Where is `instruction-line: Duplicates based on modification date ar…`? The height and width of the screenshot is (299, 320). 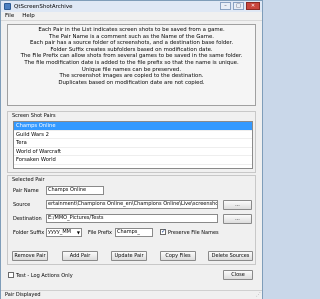
instruction-line: Duplicates based on modification date ar… is located at coordinates (131, 82).